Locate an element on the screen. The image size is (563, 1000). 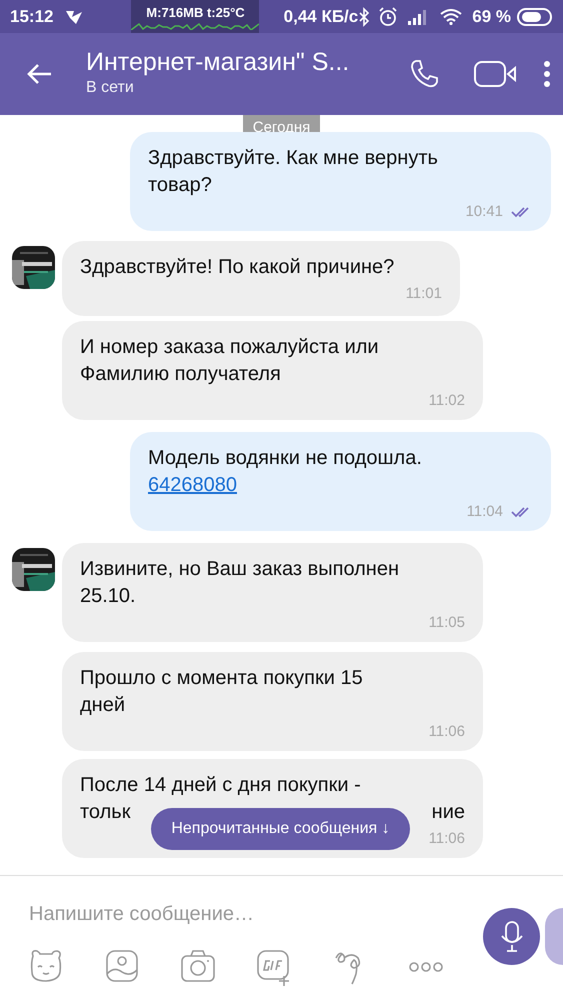
more-menu-button is located at coordinates (547, 74).